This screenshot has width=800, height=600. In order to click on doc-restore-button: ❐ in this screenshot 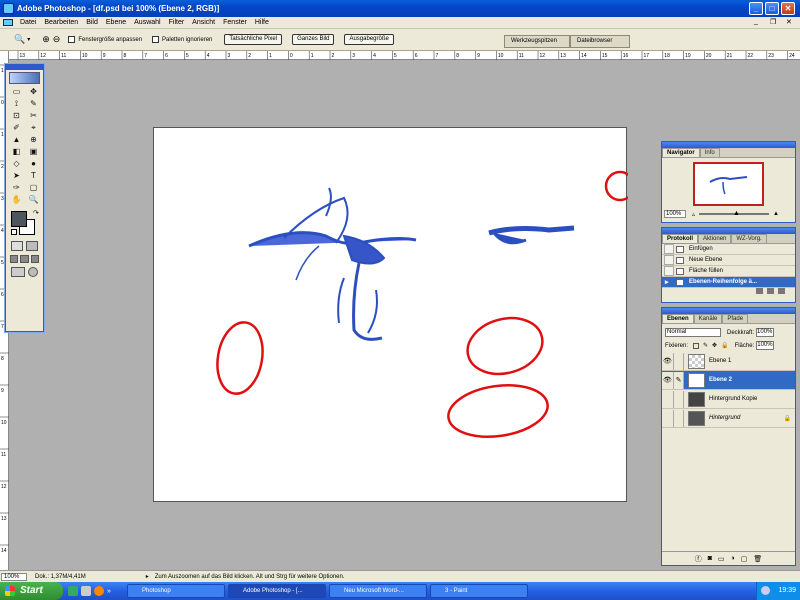, I will do `click(773, 22)`.